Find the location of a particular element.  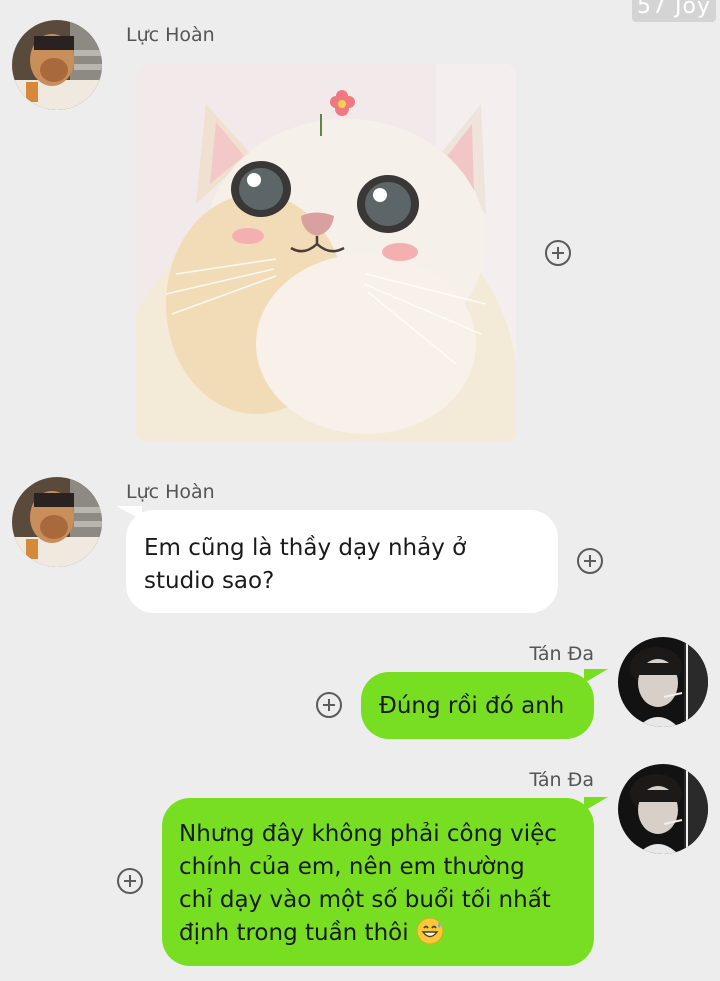

message-line-with-emoji: định trong tuần thôi is located at coordinates (386, 933).